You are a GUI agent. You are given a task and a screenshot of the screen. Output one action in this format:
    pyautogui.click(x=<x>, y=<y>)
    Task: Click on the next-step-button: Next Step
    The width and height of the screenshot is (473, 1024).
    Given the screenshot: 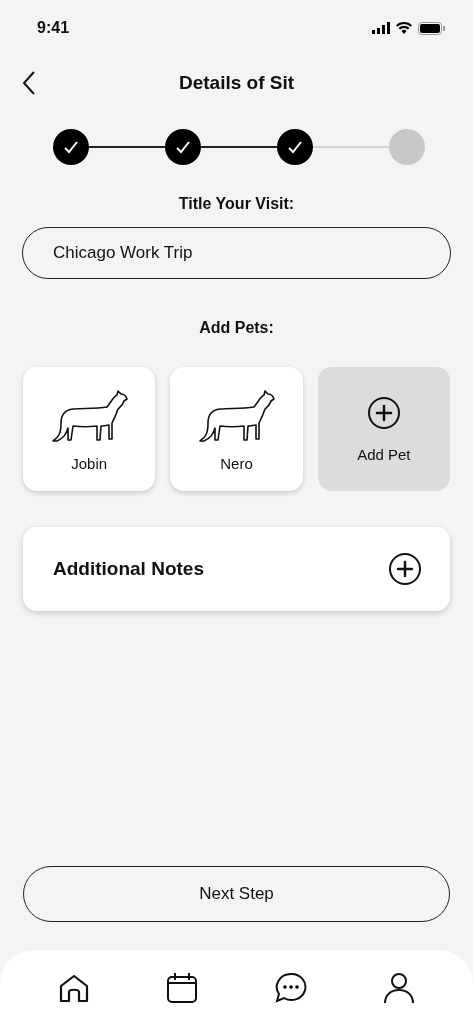 What is the action you would take?
    pyautogui.click(x=236, y=894)
    